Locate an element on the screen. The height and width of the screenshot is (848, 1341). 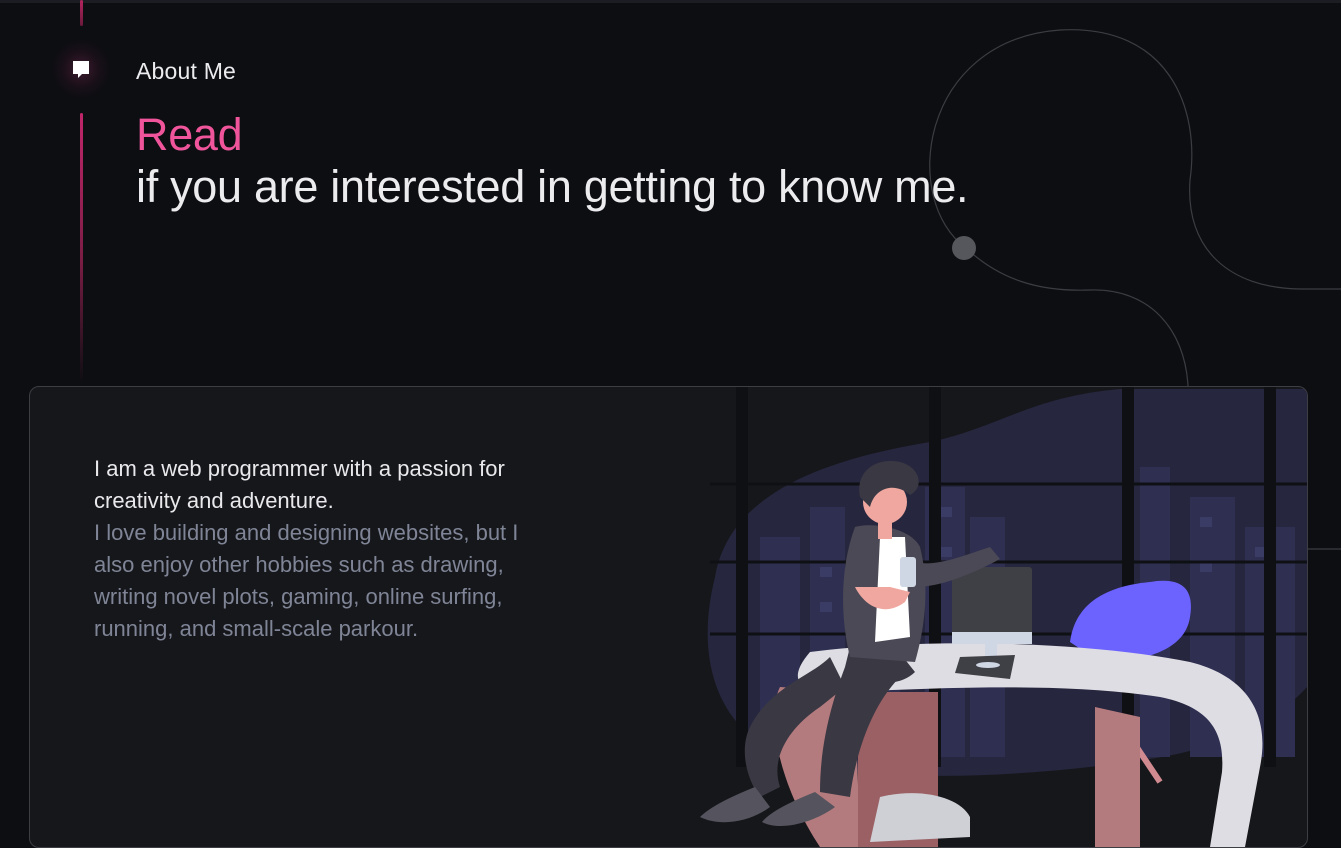
section-badge is located at coordinates (81, 69).